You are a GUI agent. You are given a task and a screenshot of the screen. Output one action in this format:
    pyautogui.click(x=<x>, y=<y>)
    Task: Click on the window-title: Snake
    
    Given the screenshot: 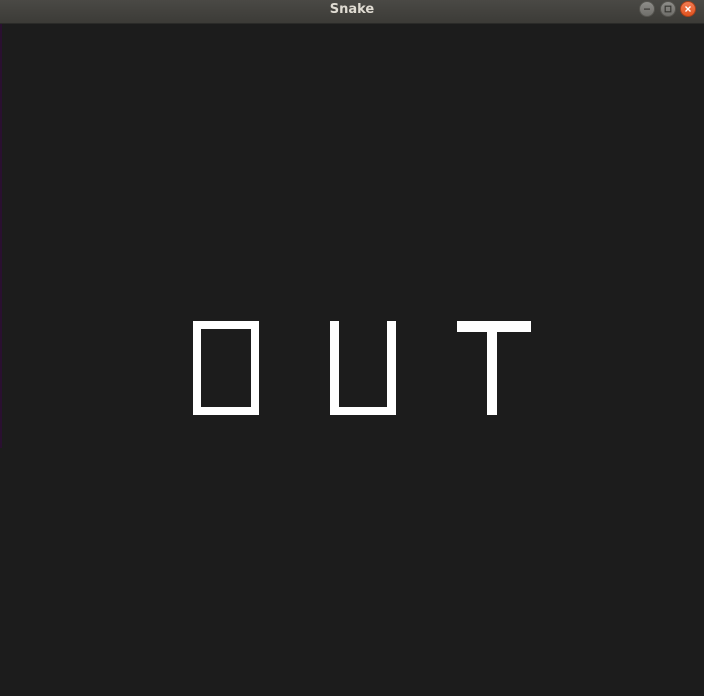 What is the action you would take?
    pyautogui.click(x=352, y=9)
    